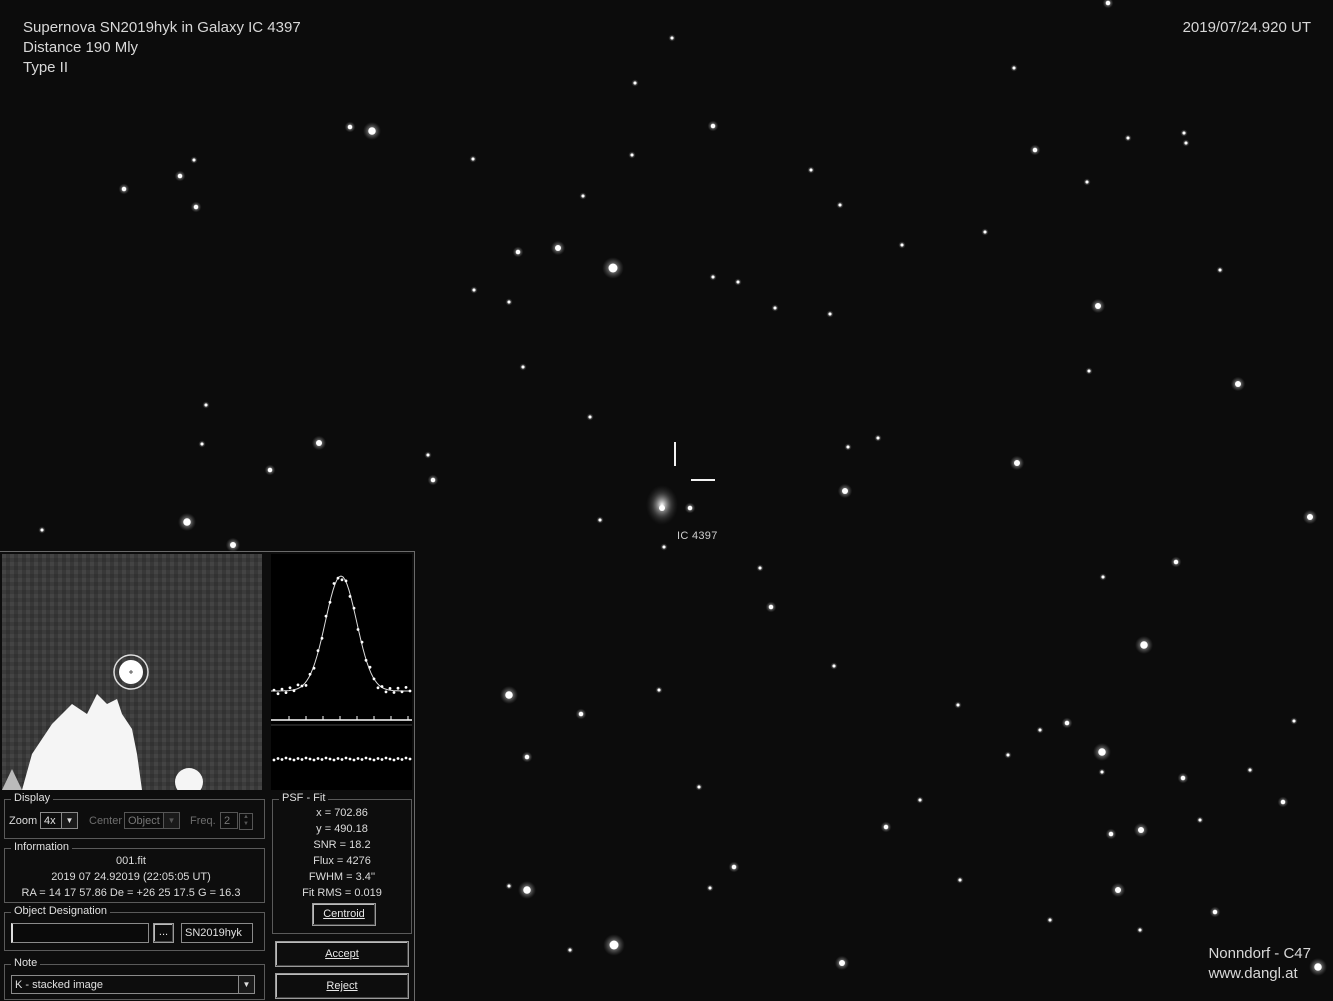  I want to click on galaxy-label: IC 4397, so click(697, 536).